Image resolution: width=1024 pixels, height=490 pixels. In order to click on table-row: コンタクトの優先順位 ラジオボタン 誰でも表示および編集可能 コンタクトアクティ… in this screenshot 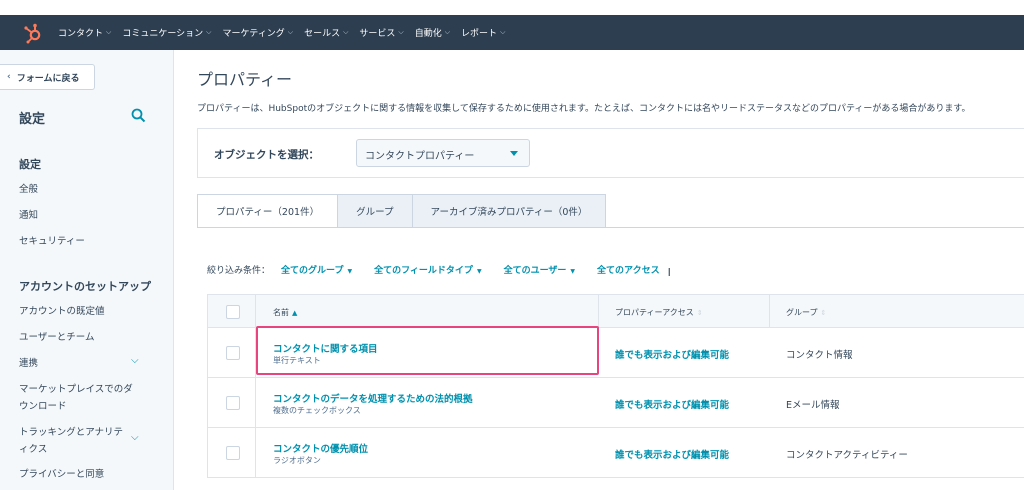, I will do `click(615, 453)`.